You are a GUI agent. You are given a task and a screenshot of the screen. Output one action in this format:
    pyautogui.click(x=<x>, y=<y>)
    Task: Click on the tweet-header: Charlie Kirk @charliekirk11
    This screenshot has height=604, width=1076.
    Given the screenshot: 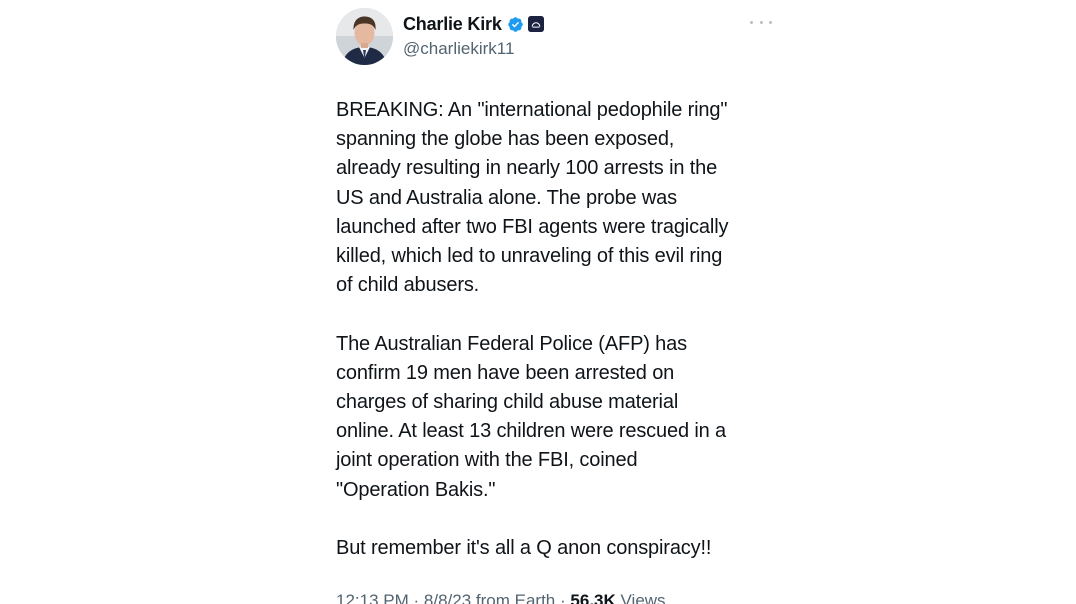 What is the action you would take?
    pyautogui.click(x=556, y=37)
    